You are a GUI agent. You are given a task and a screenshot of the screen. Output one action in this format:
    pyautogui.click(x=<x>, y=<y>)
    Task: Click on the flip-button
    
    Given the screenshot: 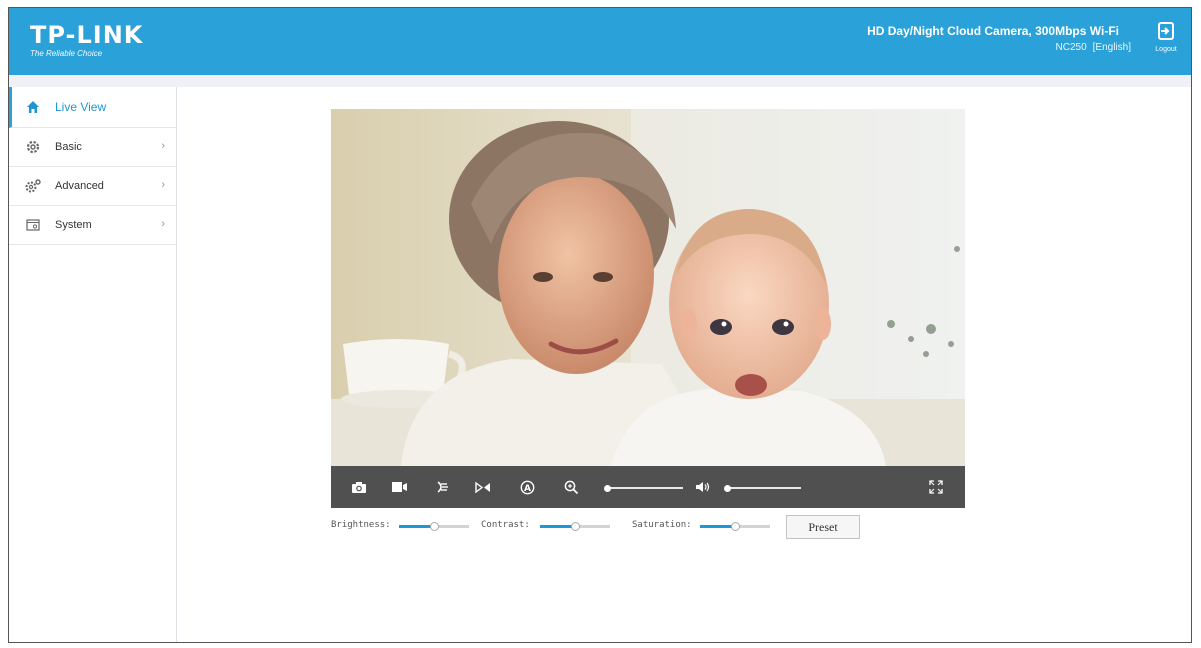 What is the action you would take?
    pyautogui.click(x=483, y=487)
    